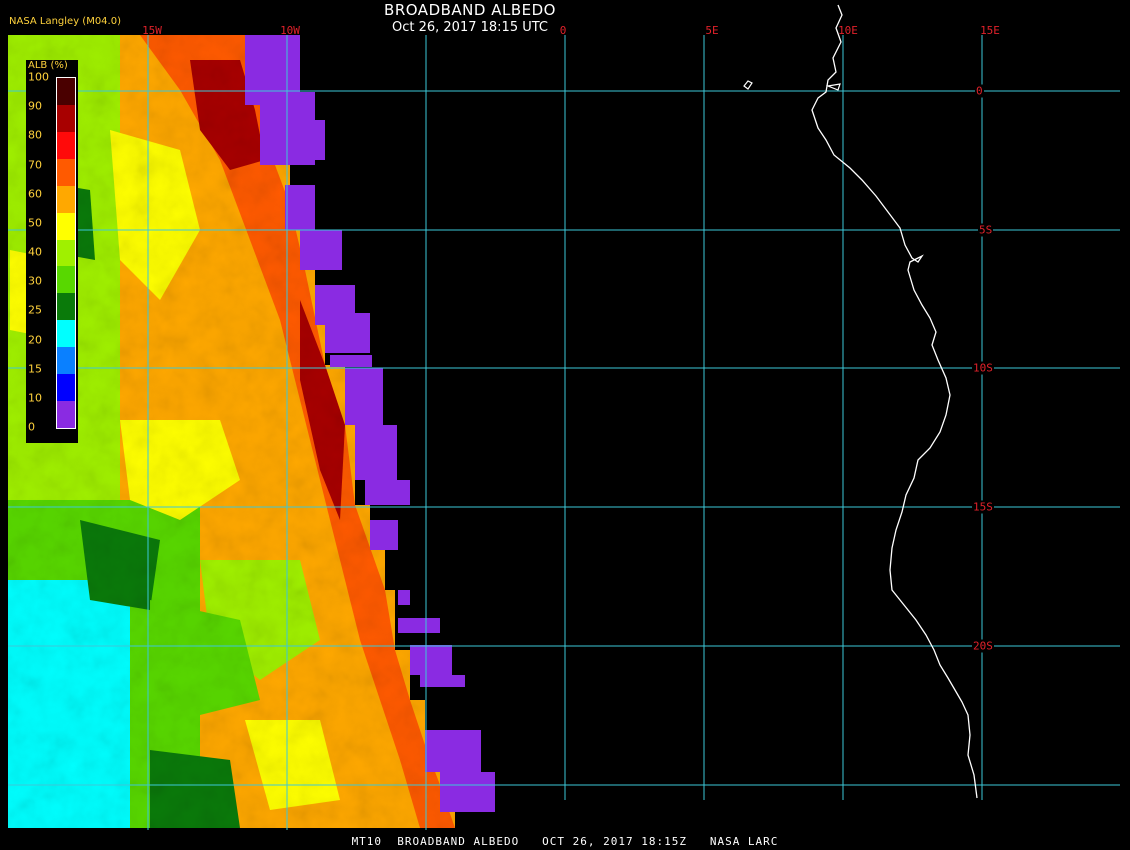  I want to click on legend-tick: 50, so click(35, 223).